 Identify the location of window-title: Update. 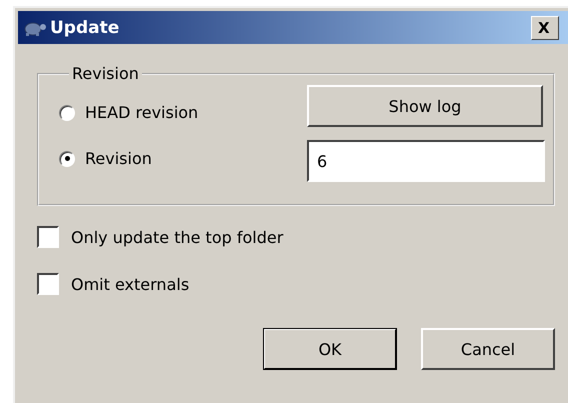
(85, 28).